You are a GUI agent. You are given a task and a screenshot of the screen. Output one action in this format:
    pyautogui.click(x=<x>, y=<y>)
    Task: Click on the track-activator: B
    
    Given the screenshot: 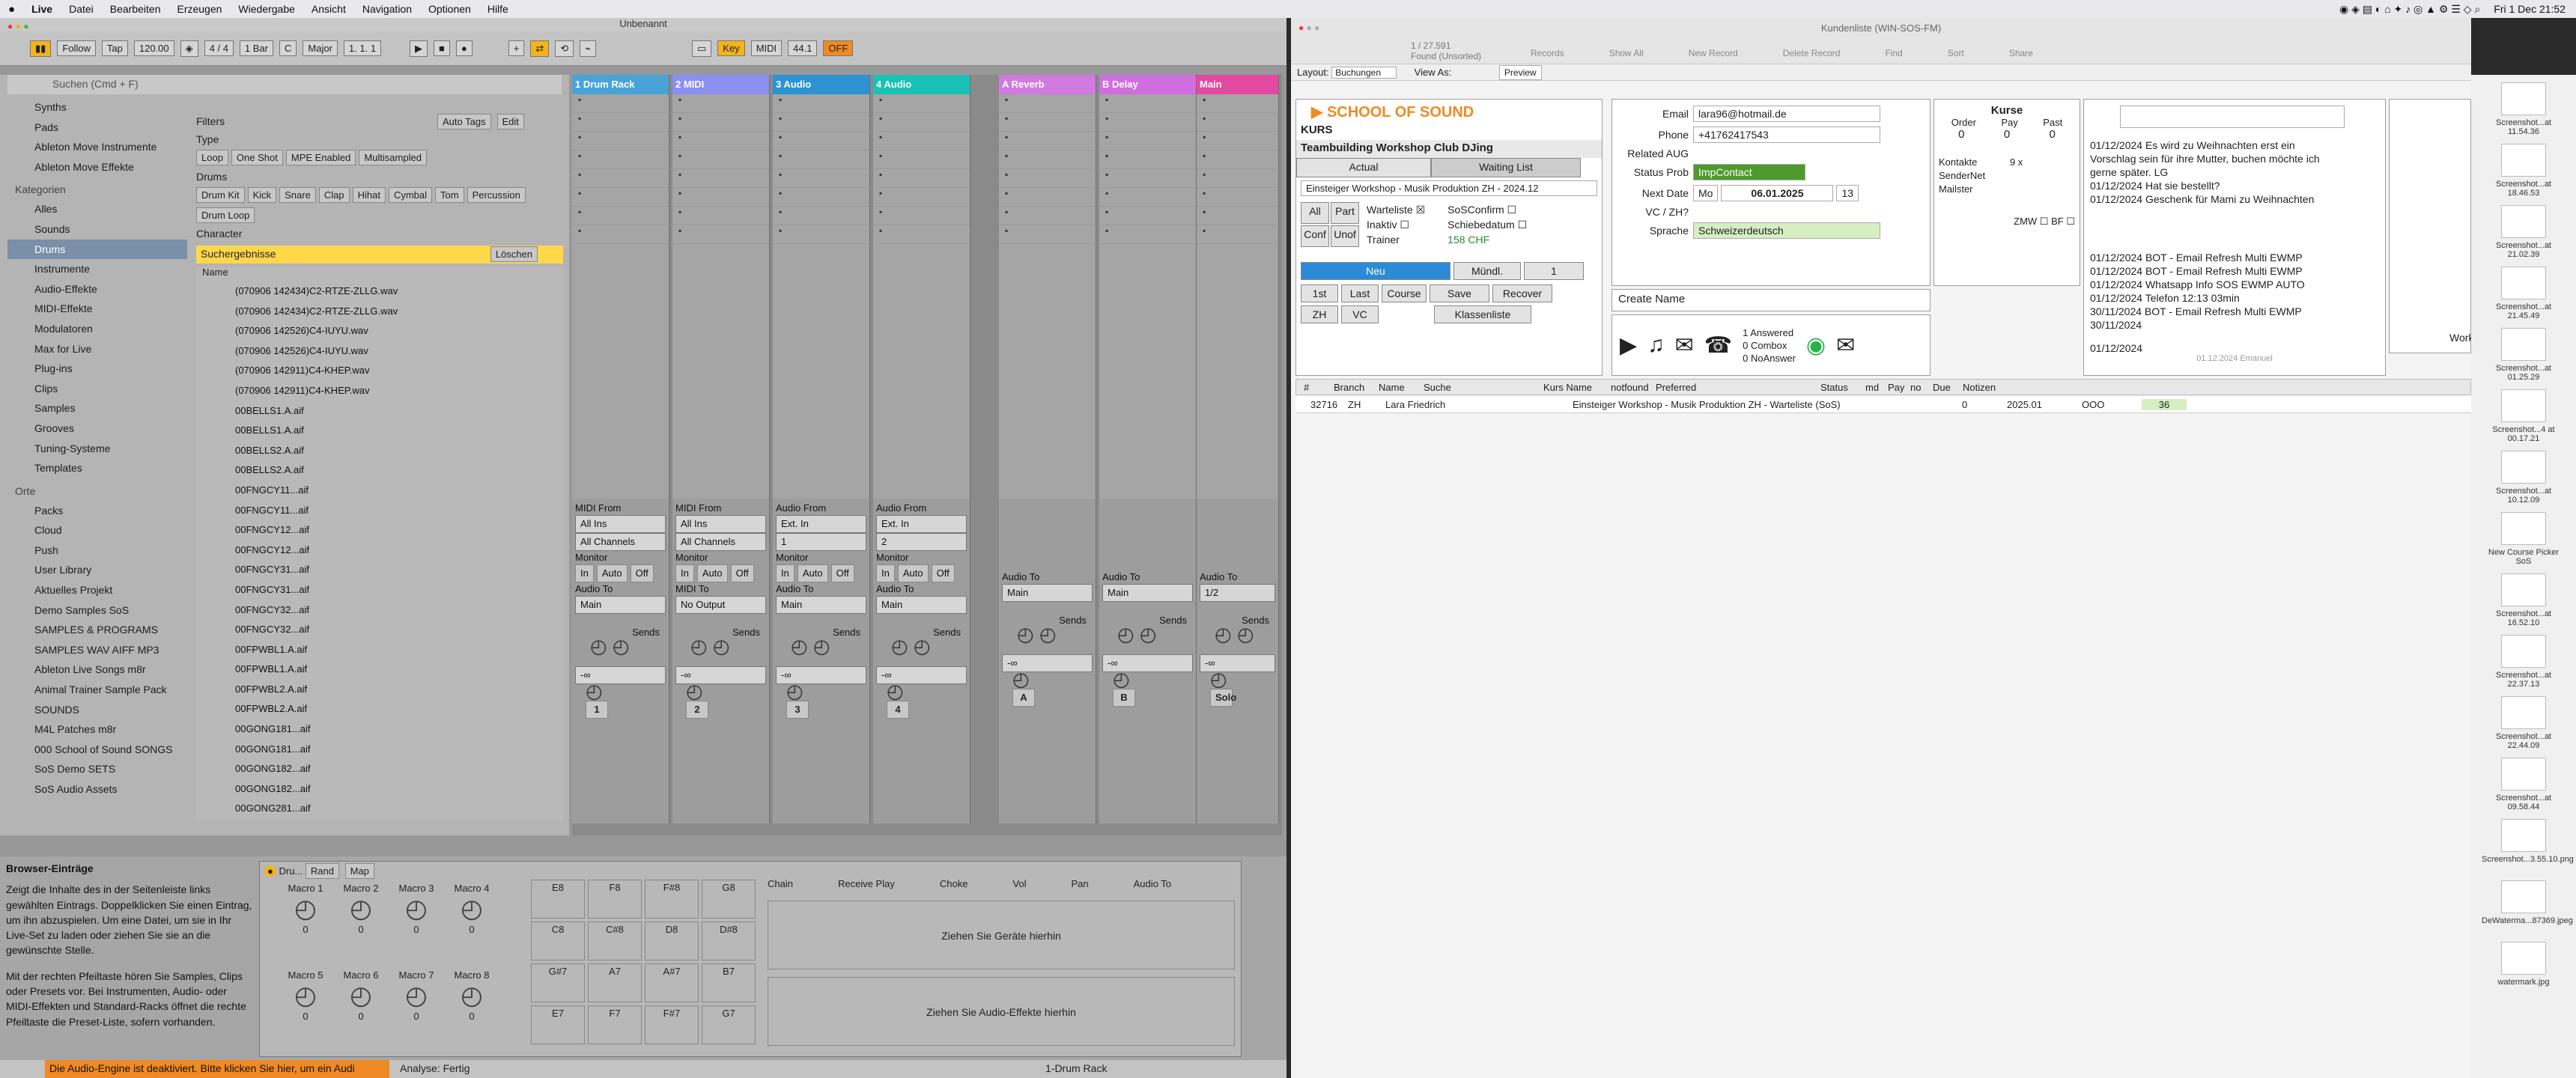 What is the action you would take?
    pyautogui.click(x=1124, y=698)
    